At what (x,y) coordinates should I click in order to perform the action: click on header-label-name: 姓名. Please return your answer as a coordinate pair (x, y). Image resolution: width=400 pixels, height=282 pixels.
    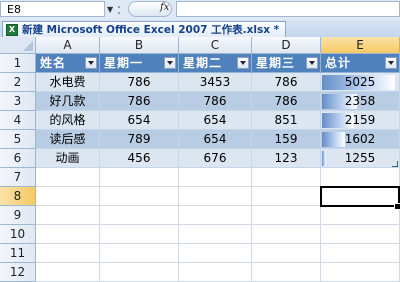
    Looking at the image, I should click on (53, 63).